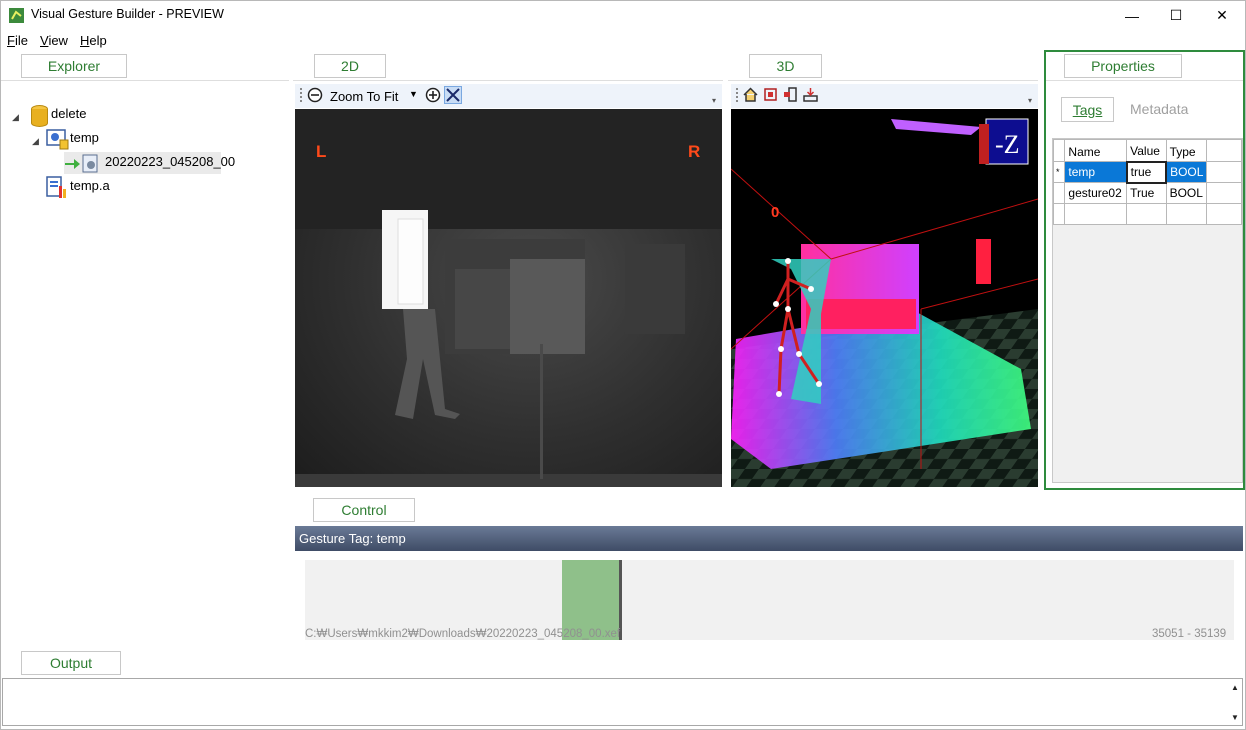 This screenshot has width=1246, height=730. Describe the element at coordinates (1189, 634) in the screenshot. I see `frame-range: 35051 - 35139` at that location.